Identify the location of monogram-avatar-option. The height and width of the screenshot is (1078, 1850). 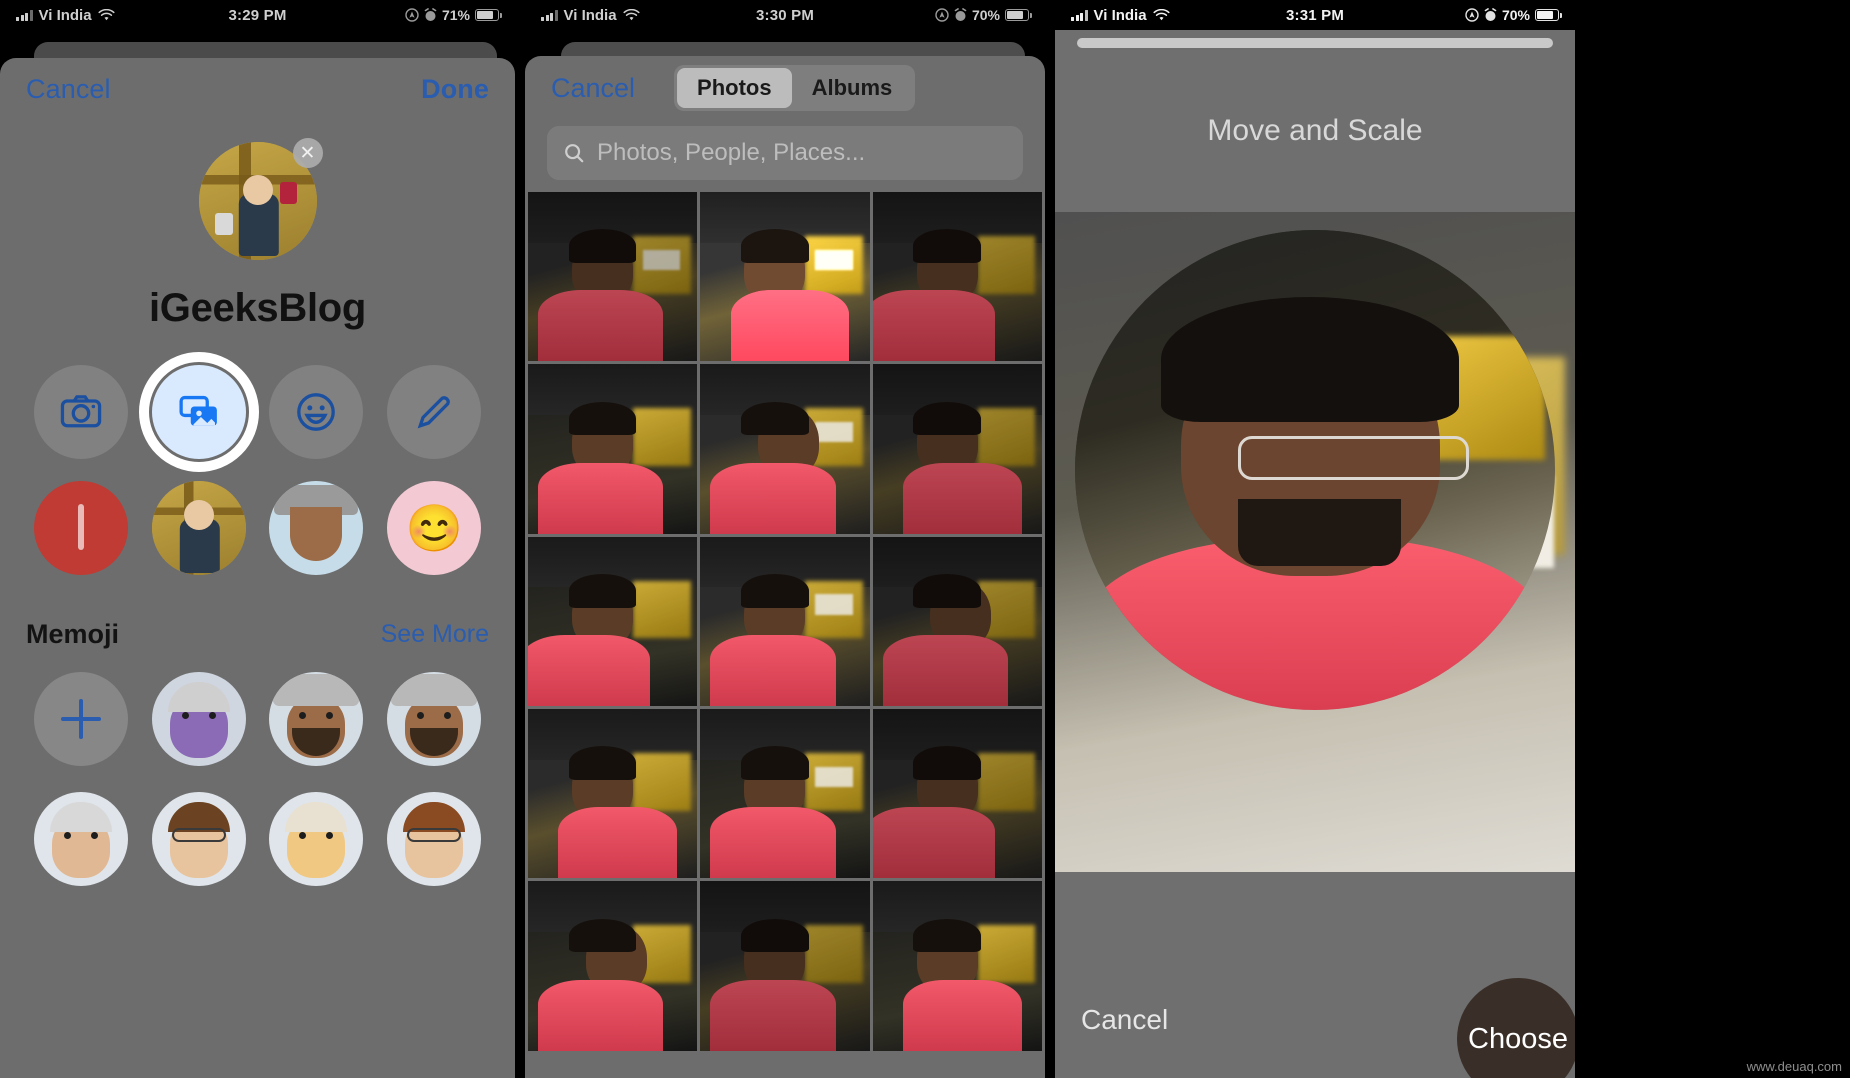
(80, 528).